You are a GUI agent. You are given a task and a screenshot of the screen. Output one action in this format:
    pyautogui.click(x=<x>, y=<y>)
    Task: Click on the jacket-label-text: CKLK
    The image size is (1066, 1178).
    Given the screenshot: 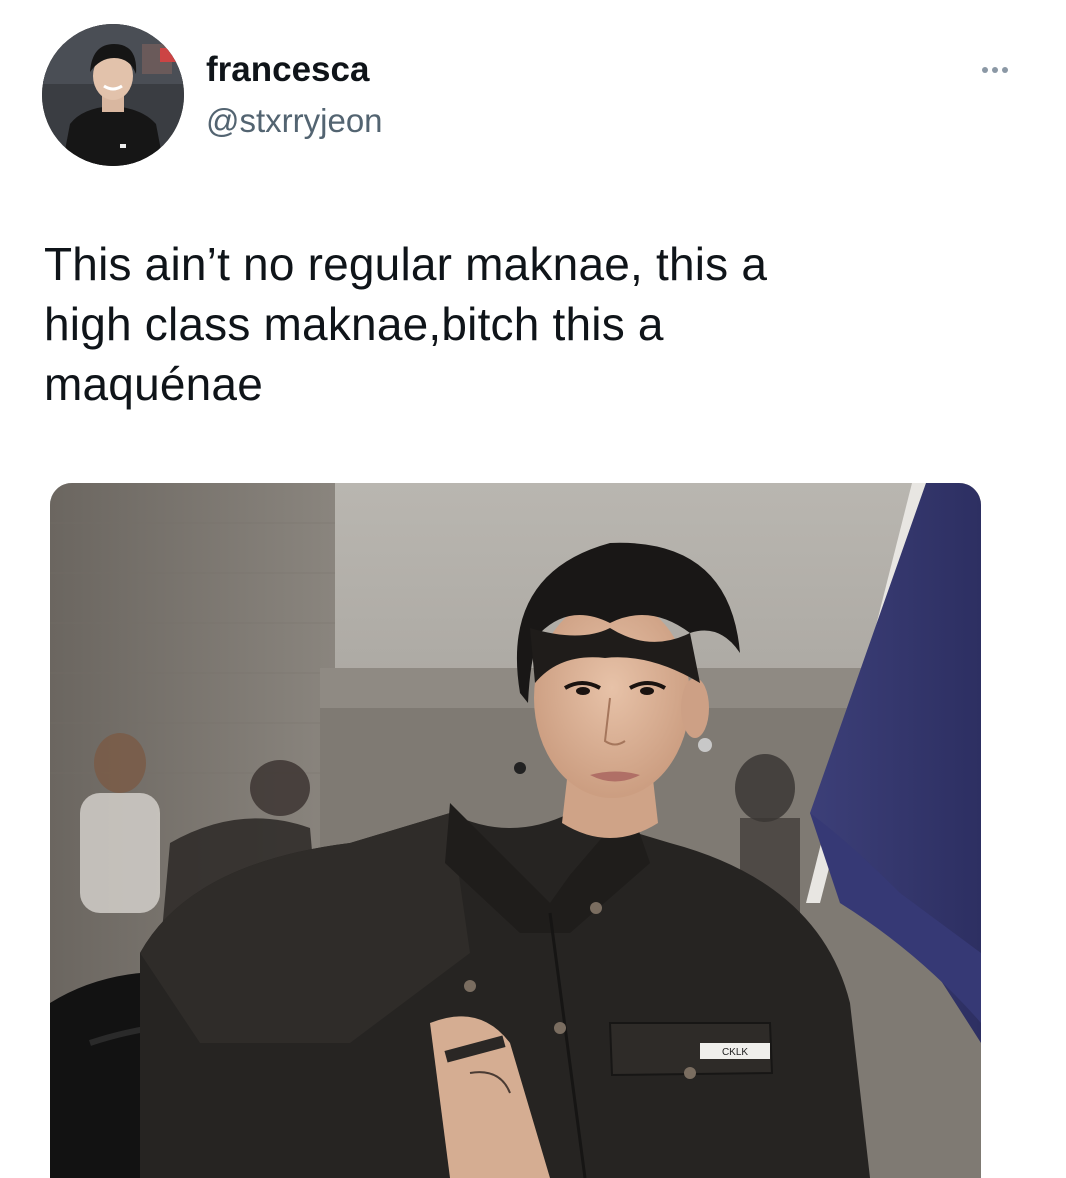 What is the action you would take?
    pyautogui.click(x=735, y=1052)
    